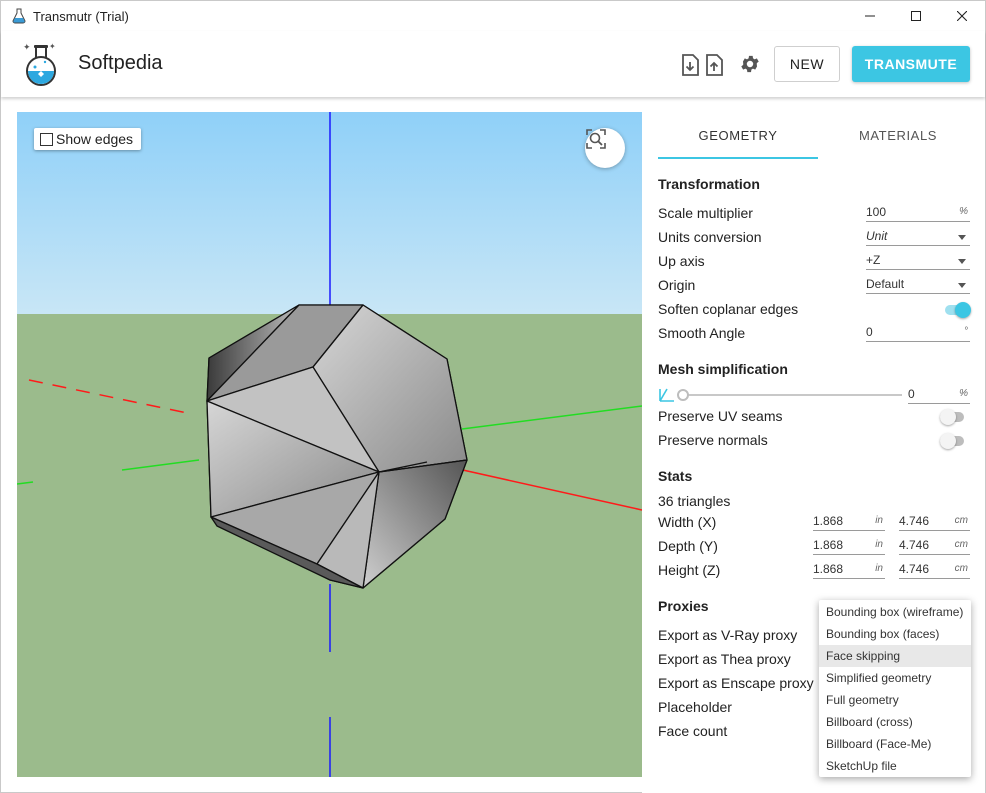  What do you see at coordinates (869, 332) in the screenshot?
I see `smooth-angle-value: 0` at bounding box center [869, 332].